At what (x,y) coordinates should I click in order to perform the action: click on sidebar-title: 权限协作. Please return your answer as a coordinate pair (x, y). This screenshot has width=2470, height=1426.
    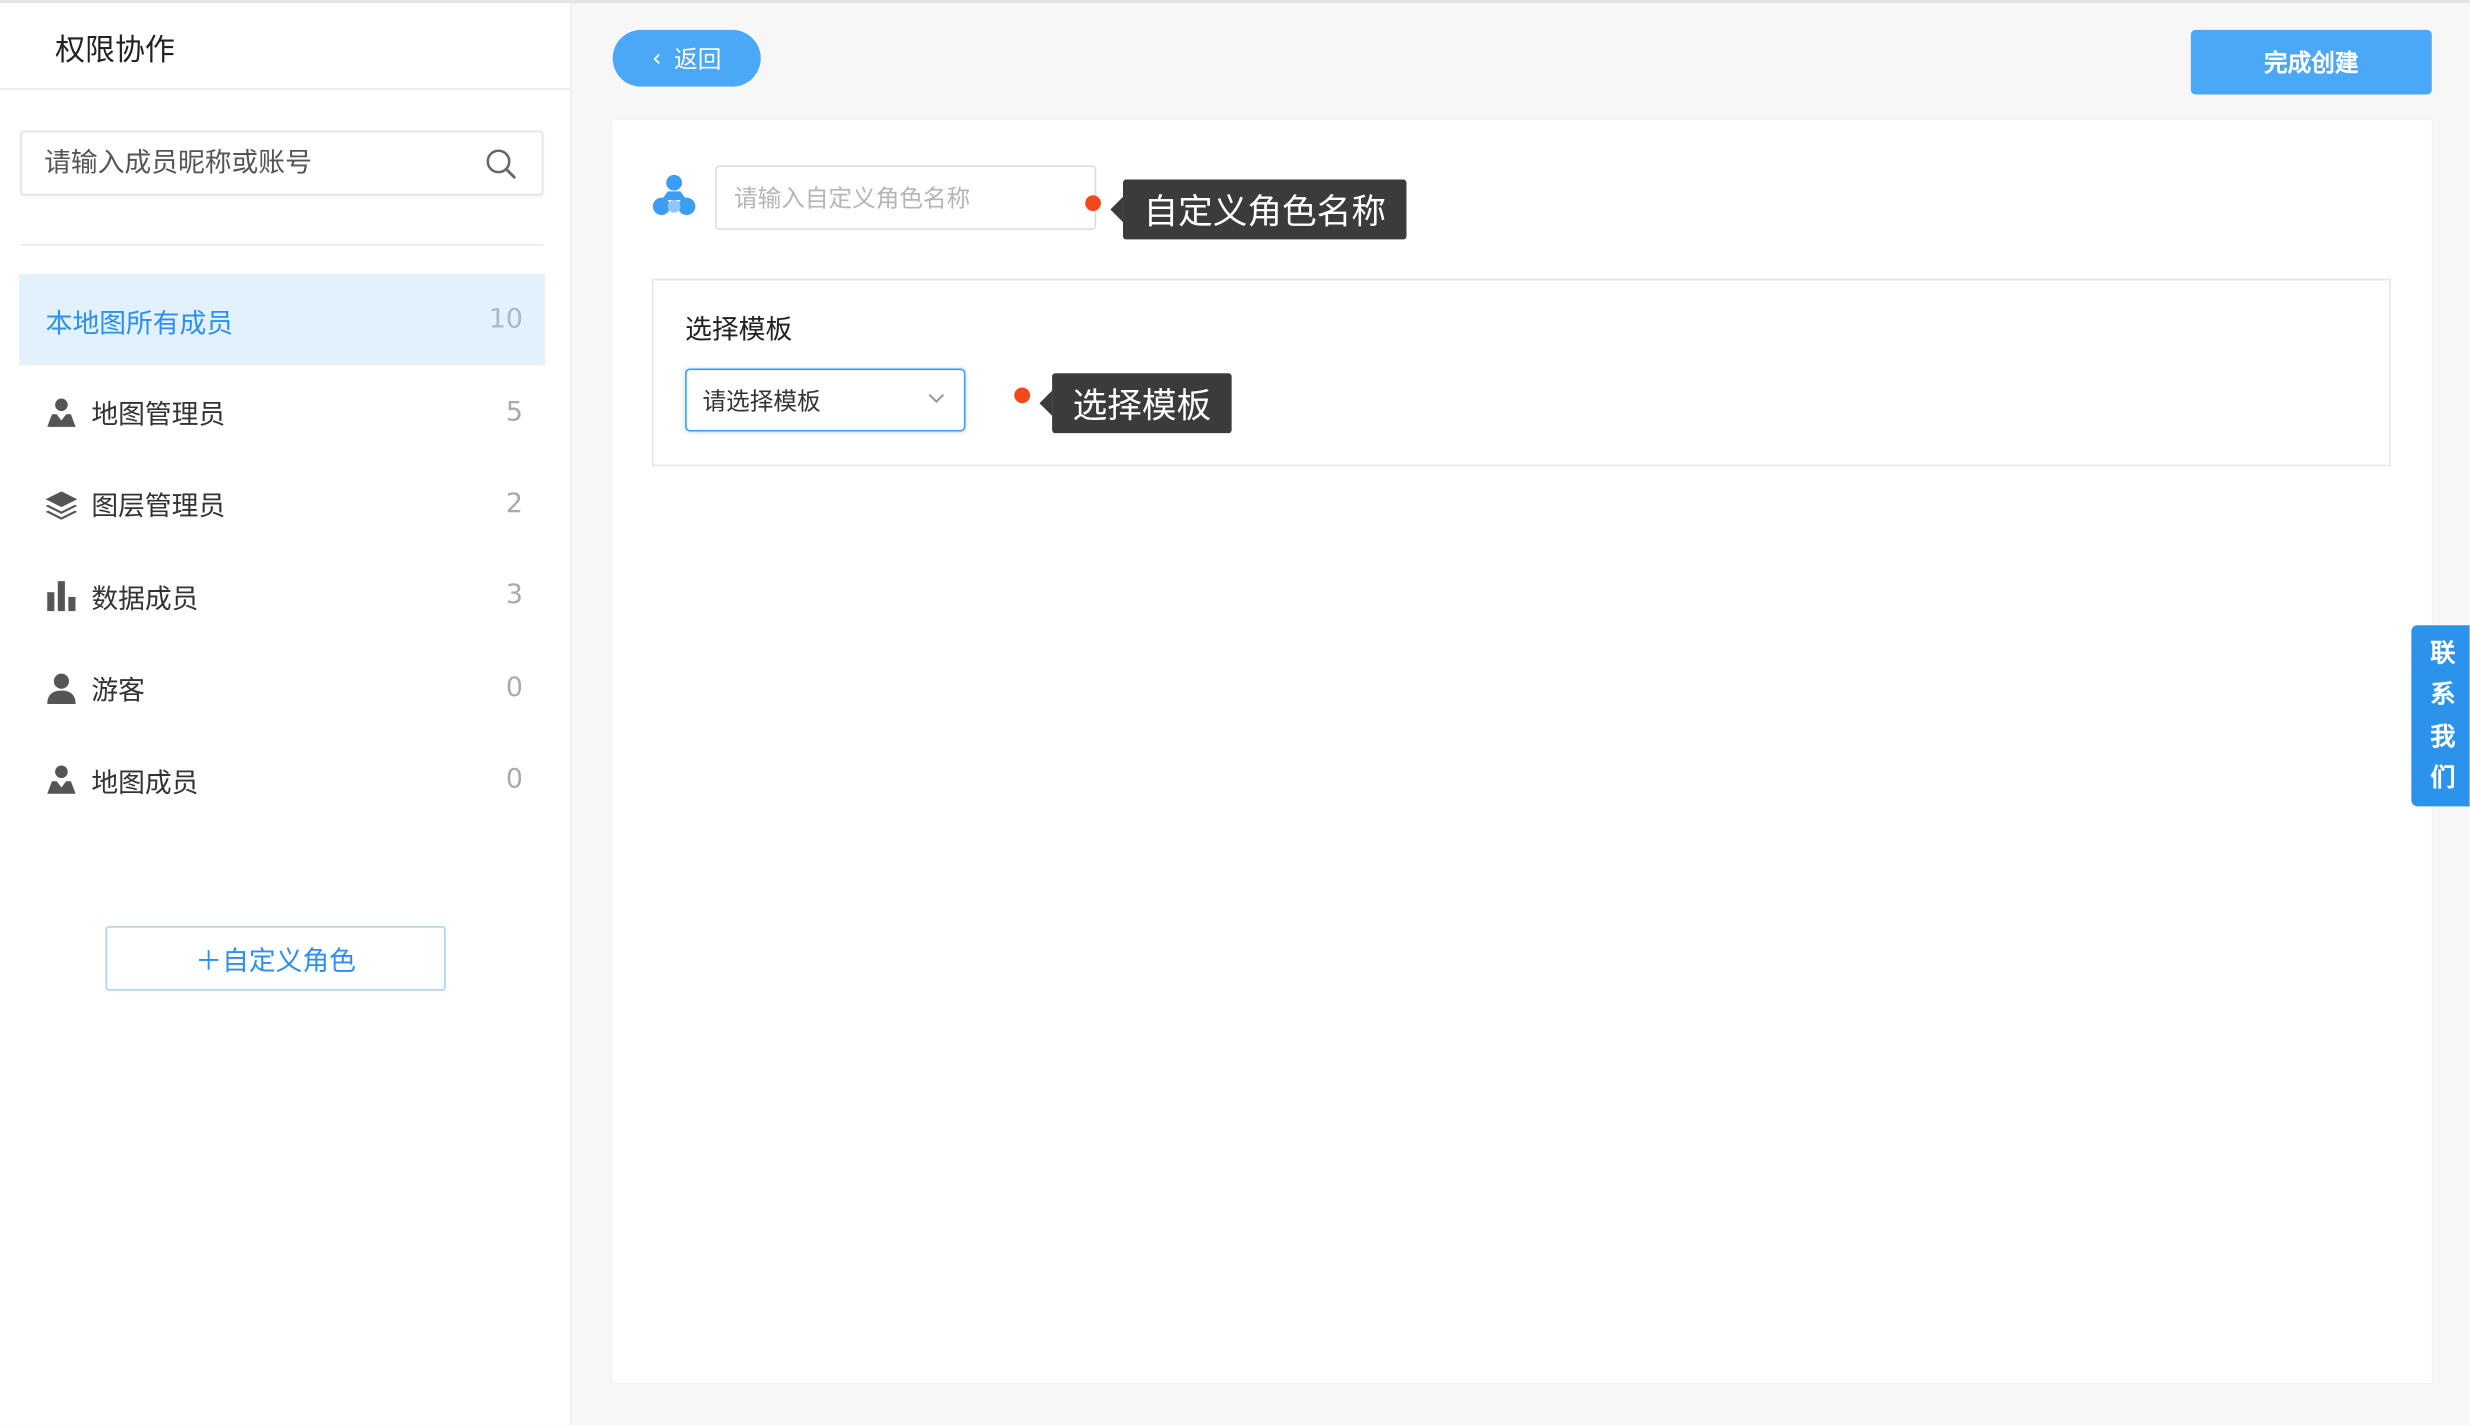
    Looking at the image, I should click on (115, 50).